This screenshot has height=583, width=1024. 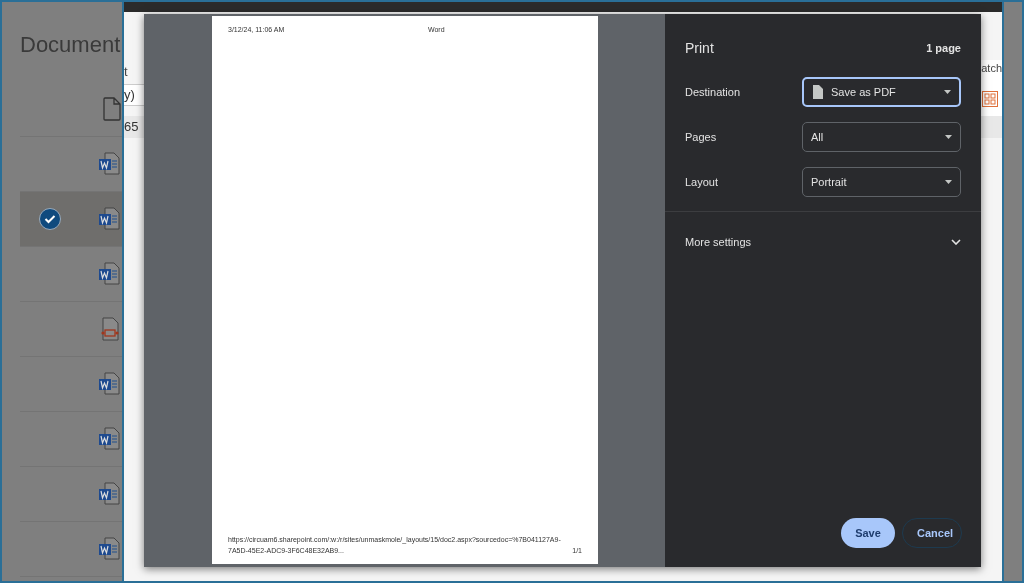 What do you see at coordinates (817, 92) in the screenshot?
I see `document-icon` at bounding box center [817, 92].